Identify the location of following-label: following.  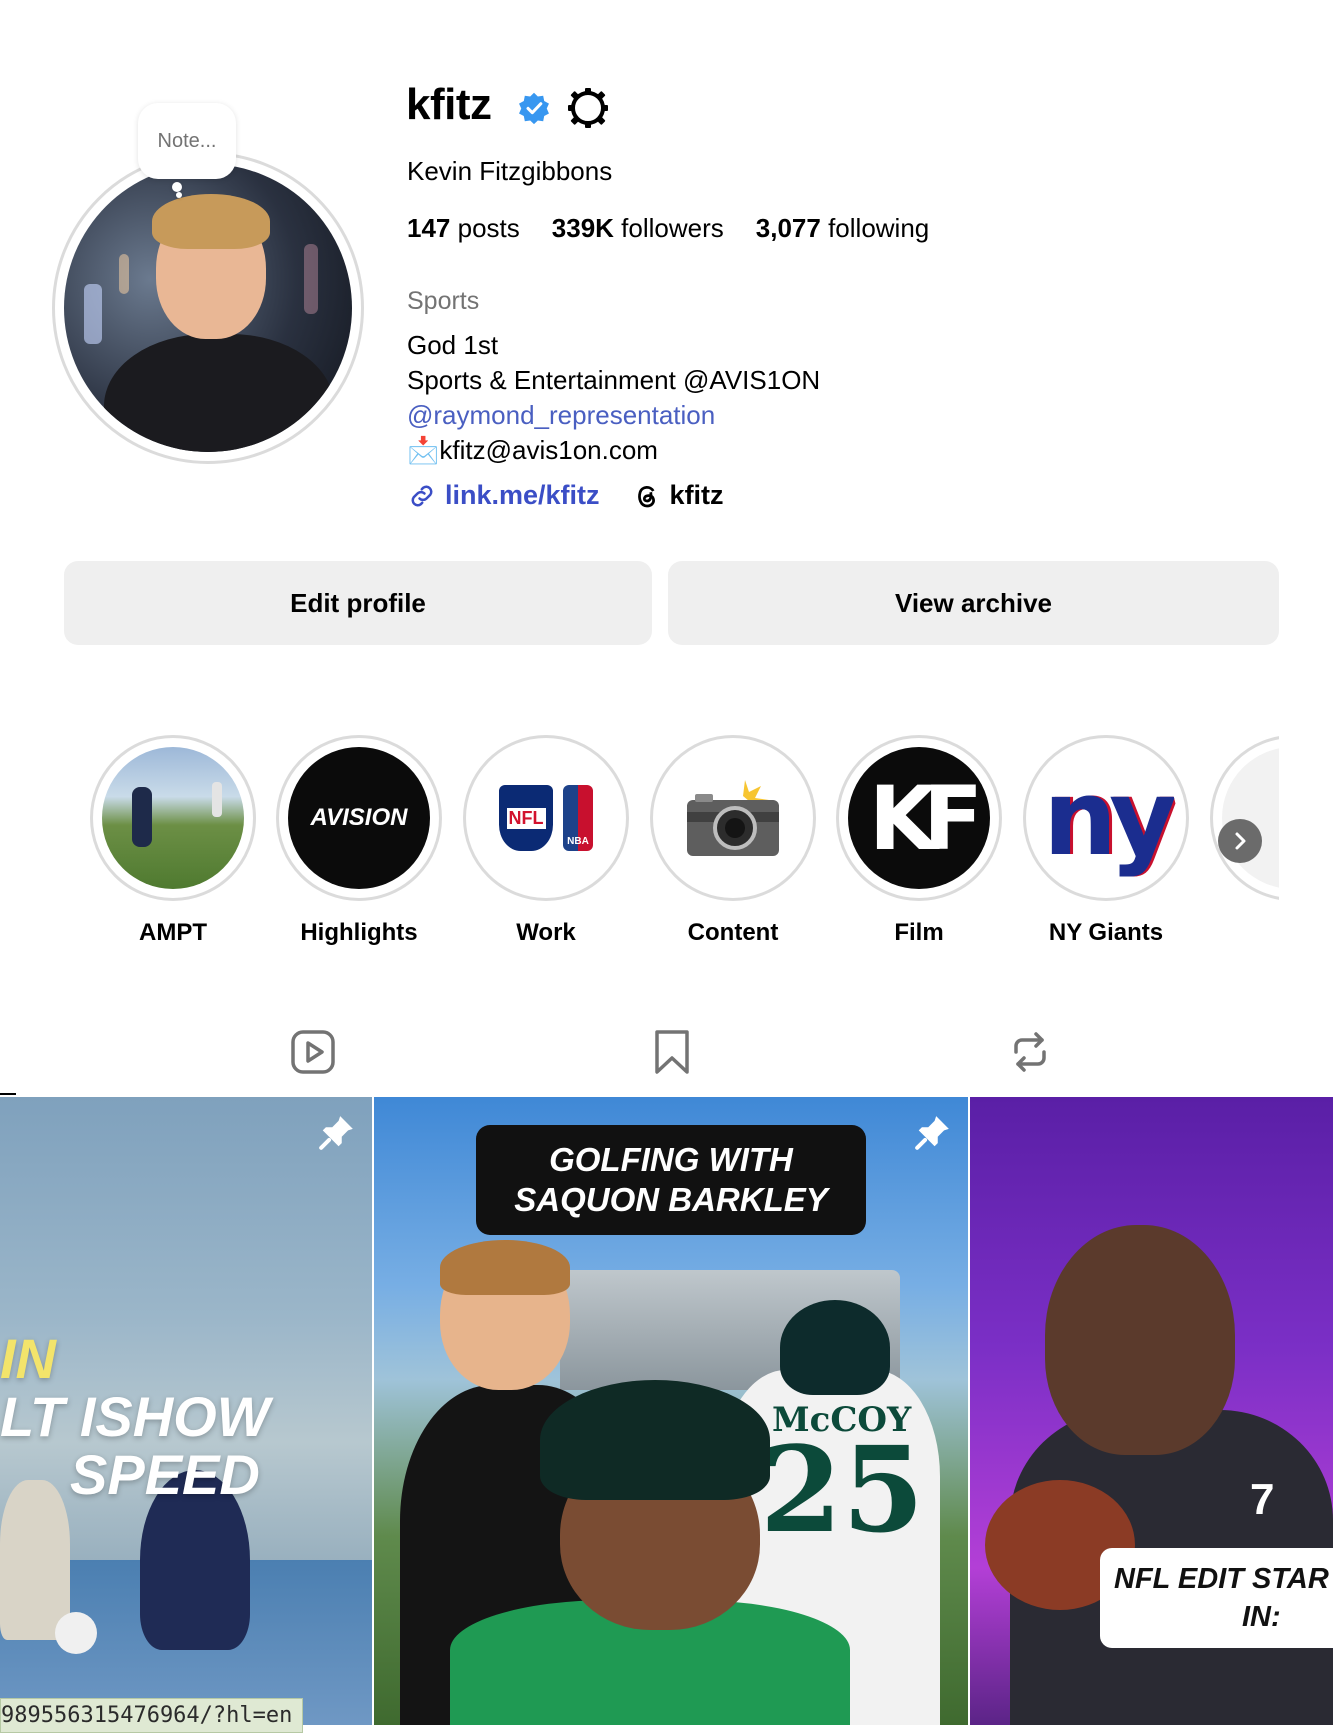
(879, 228).